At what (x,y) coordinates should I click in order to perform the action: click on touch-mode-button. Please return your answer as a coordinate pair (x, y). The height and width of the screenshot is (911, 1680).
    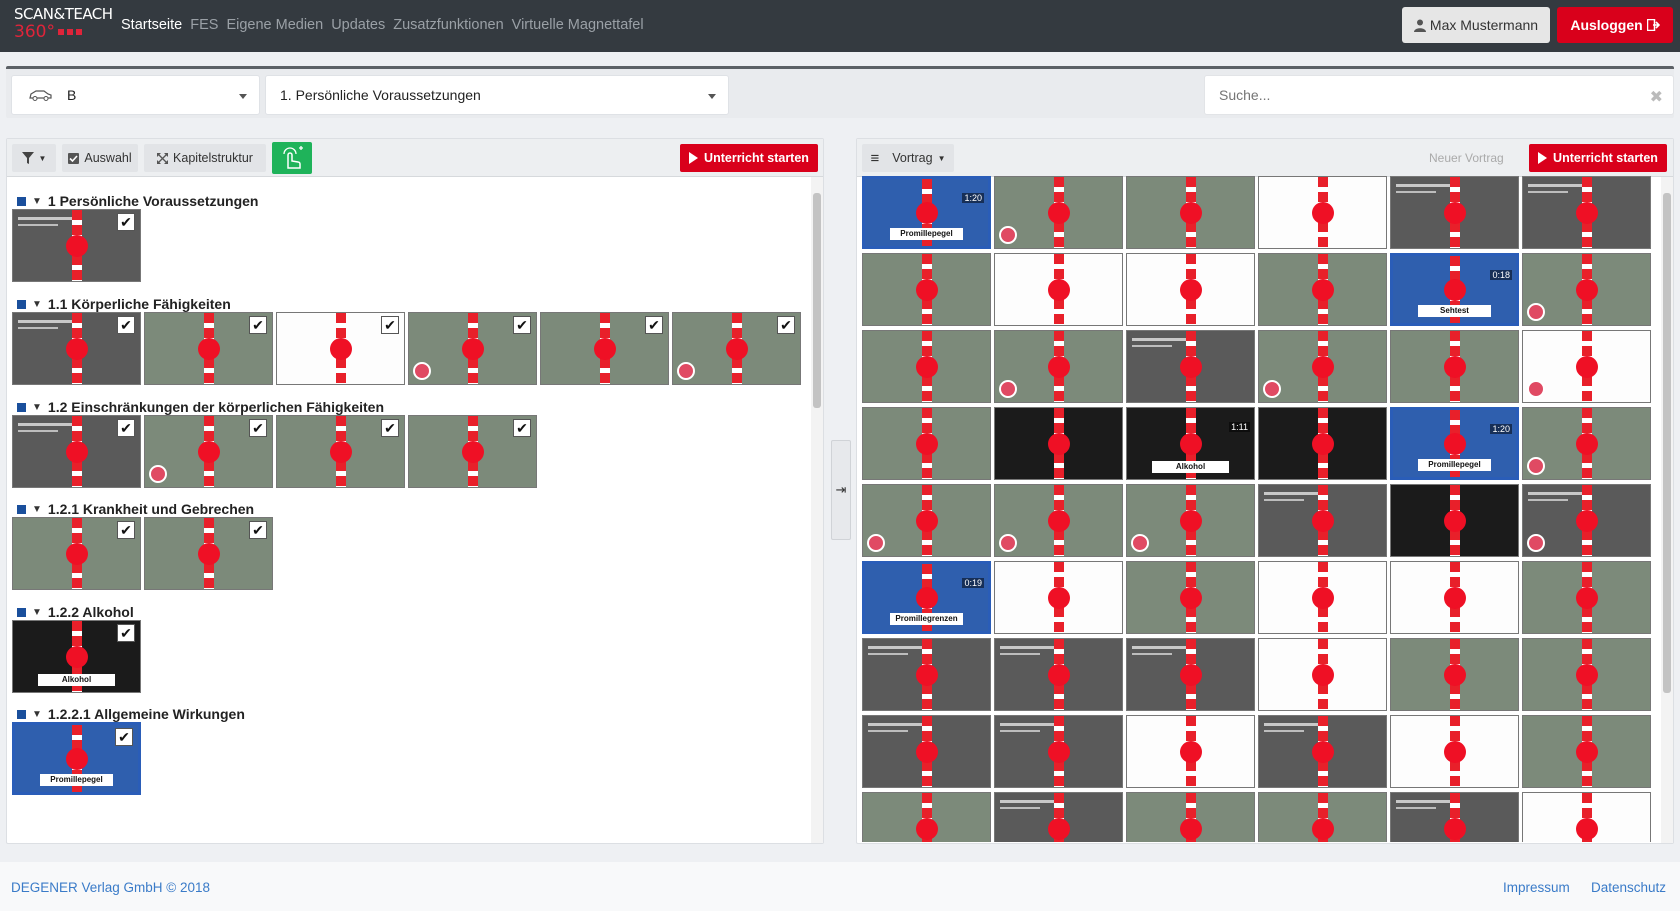
    Looking at the image, I should click on (292, 158).